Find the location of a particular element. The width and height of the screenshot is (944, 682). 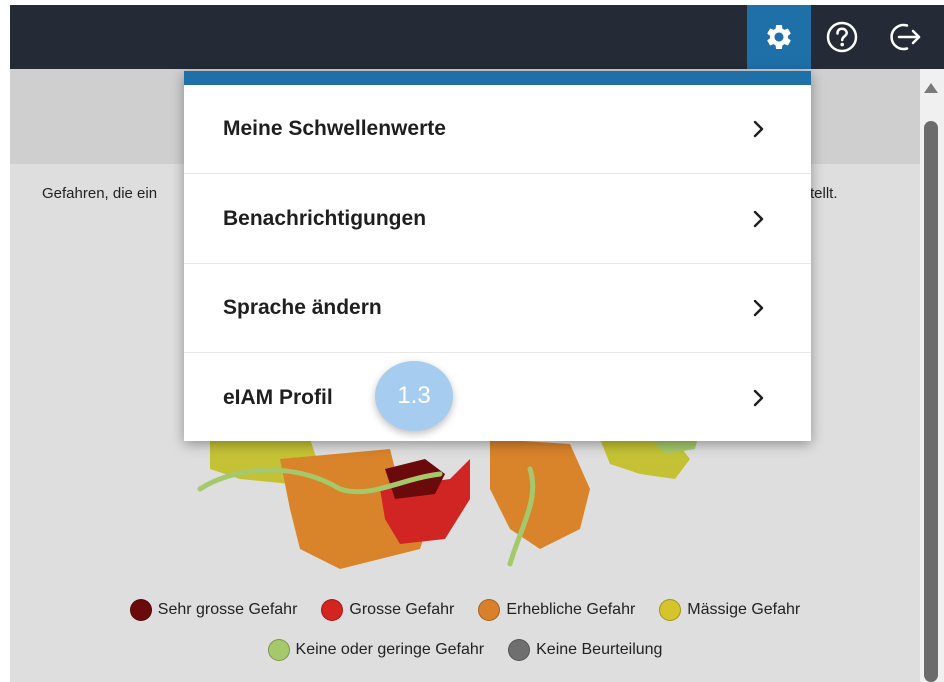

menu-item-label: eIAM Profil is located at coordinates (278, 397).